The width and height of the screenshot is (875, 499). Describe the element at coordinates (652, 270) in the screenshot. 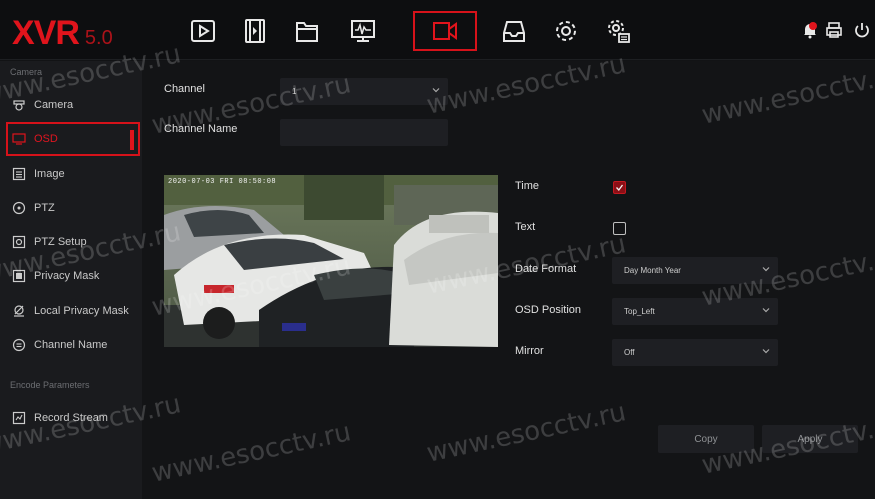

I see `date-format-value: Day Month Year` at that location.